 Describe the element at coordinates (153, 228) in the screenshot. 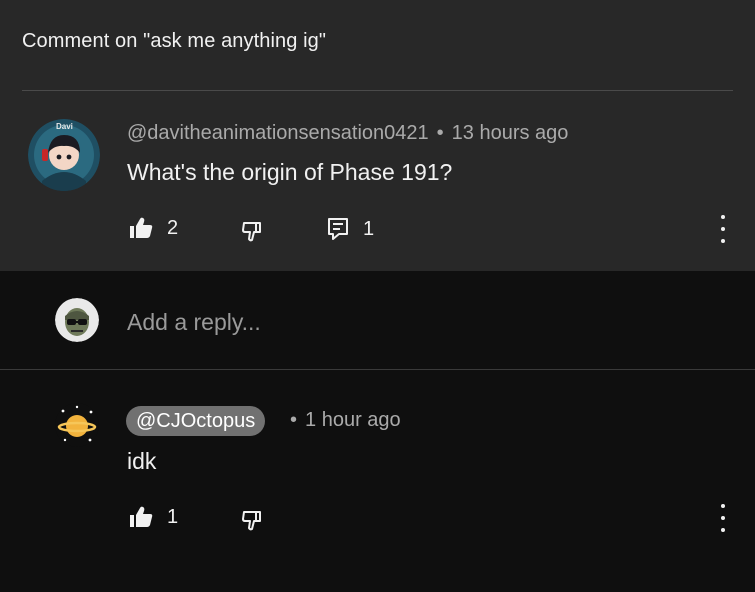

I see `like-button: 2` at that location.